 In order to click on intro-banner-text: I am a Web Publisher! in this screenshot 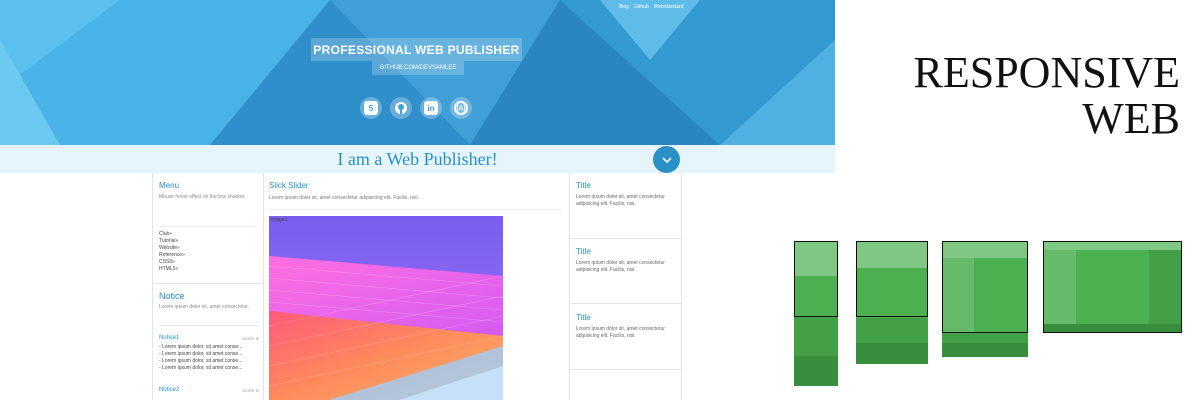, I will do `click(417, 158)`.